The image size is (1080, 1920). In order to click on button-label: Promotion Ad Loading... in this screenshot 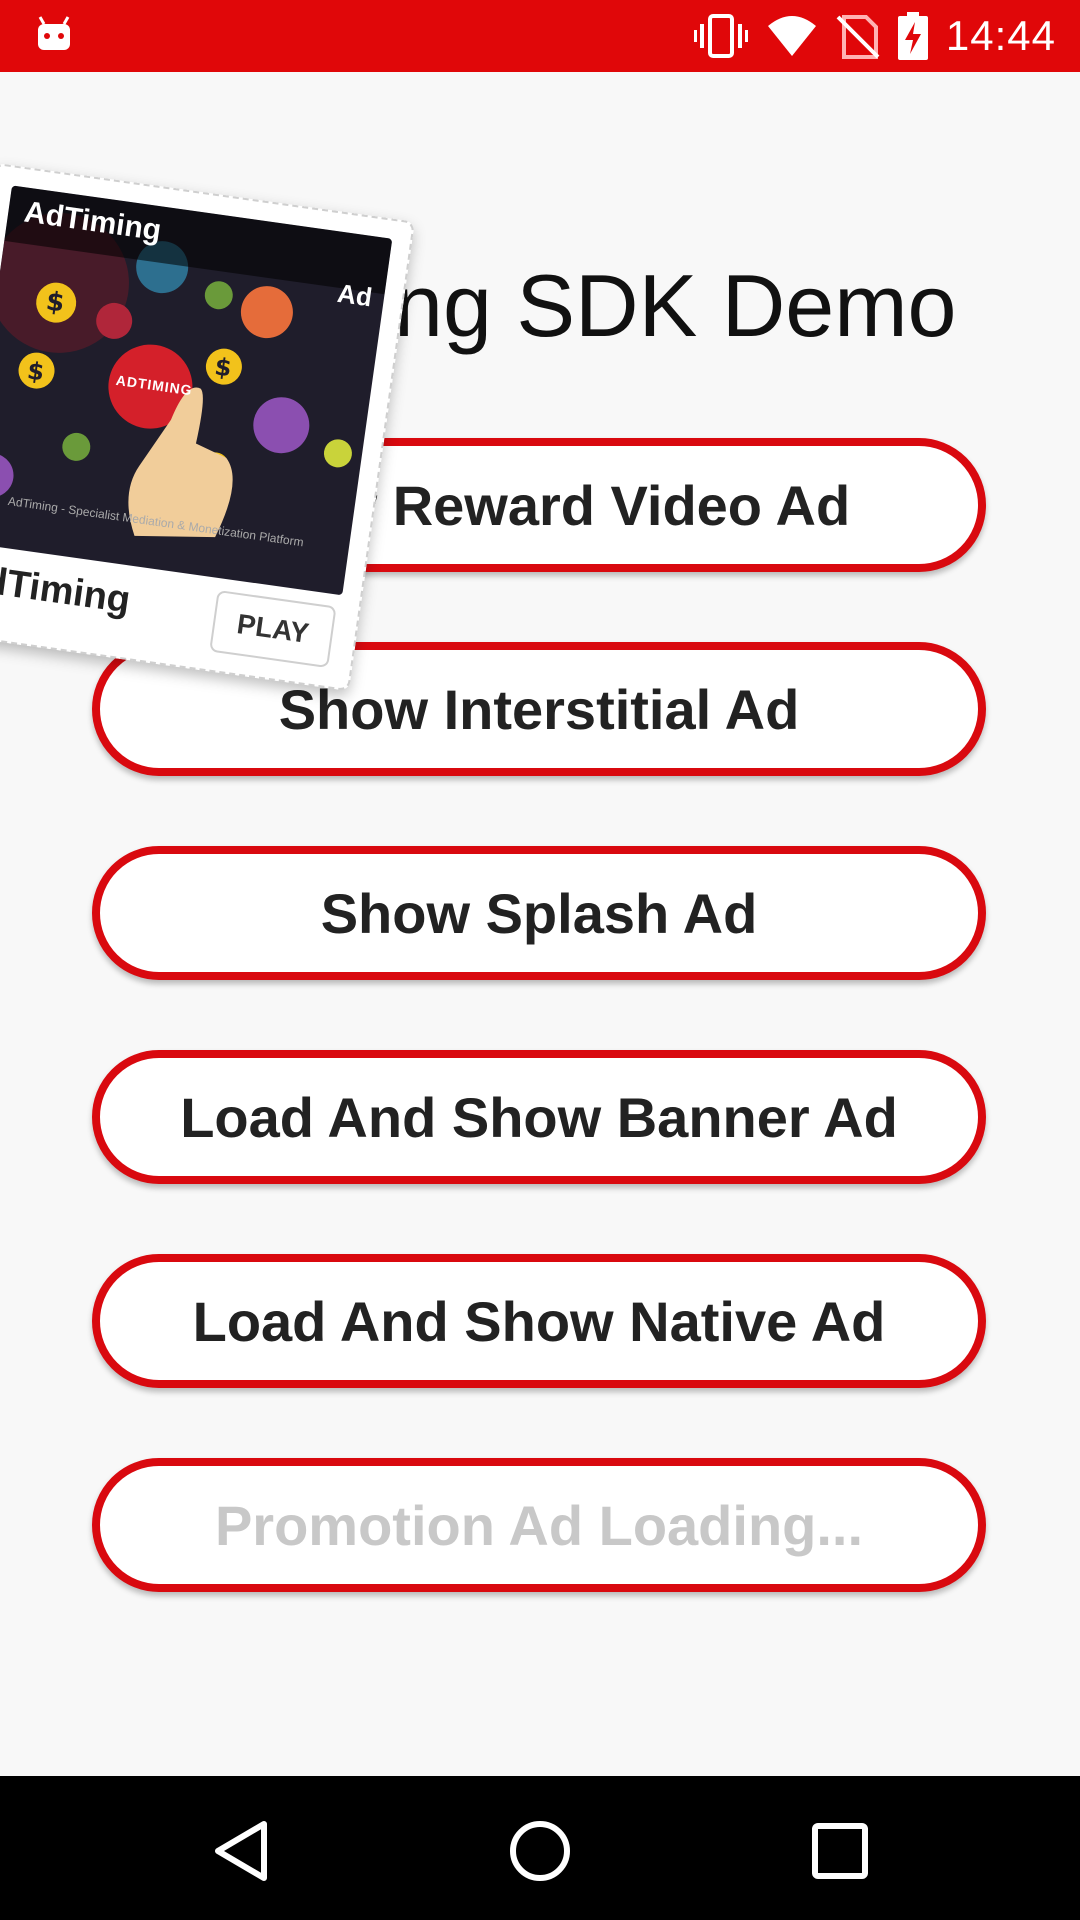, I will do `click(539, 1525)`.